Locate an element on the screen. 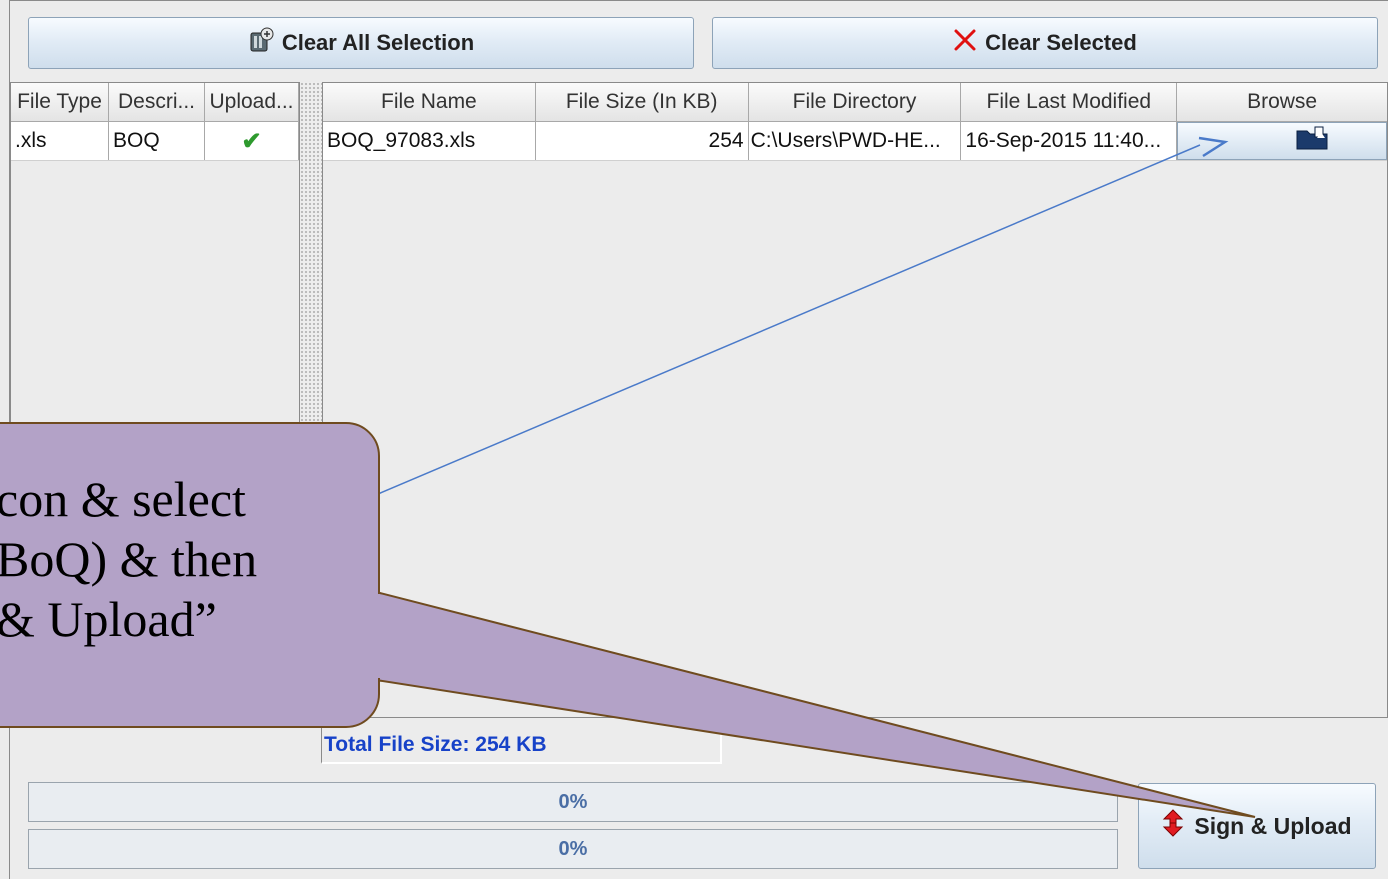 The height and width of the screenshot is (879, 1388). callout-line-3: & Upload” is located at coordinates (108, 619).